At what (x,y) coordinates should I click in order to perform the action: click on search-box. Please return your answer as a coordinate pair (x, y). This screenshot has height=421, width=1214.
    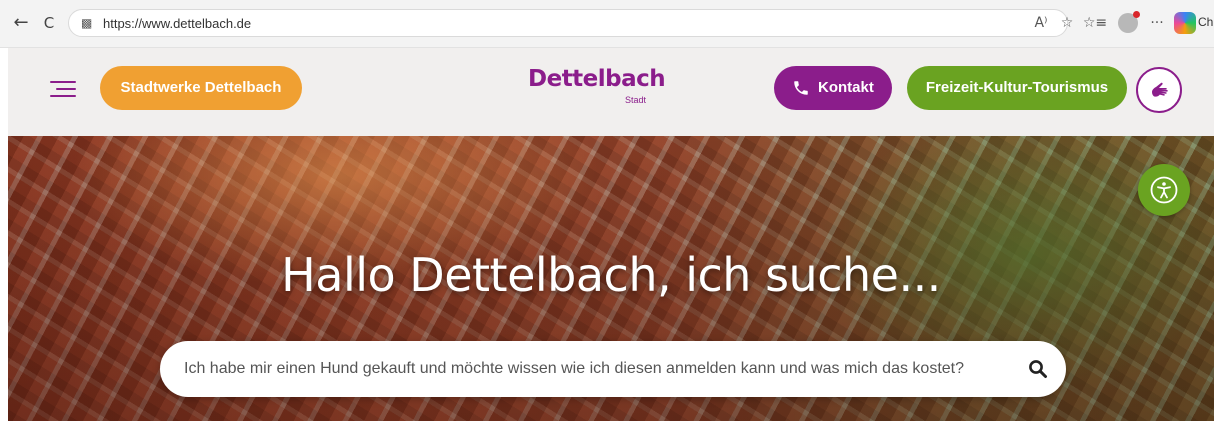
    Looking at the image, I should click on (613, 369).